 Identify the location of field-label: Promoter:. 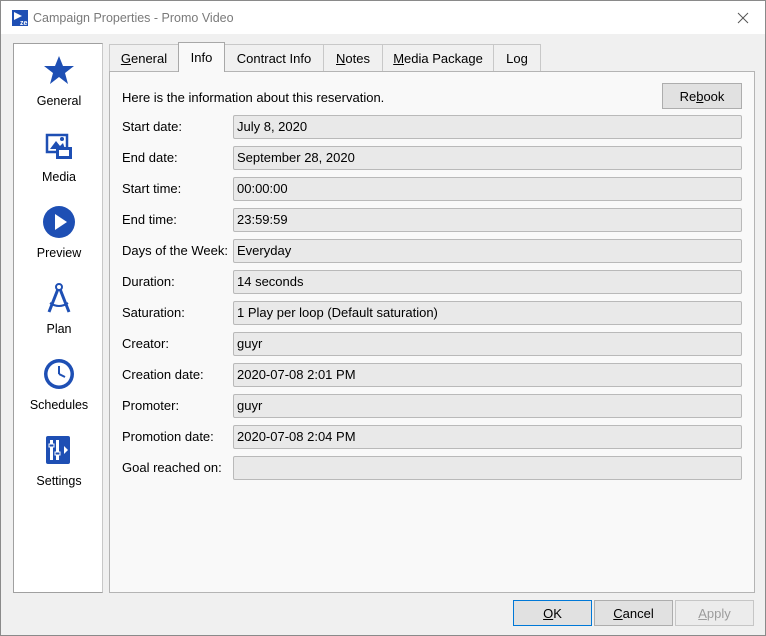
(151, 405).